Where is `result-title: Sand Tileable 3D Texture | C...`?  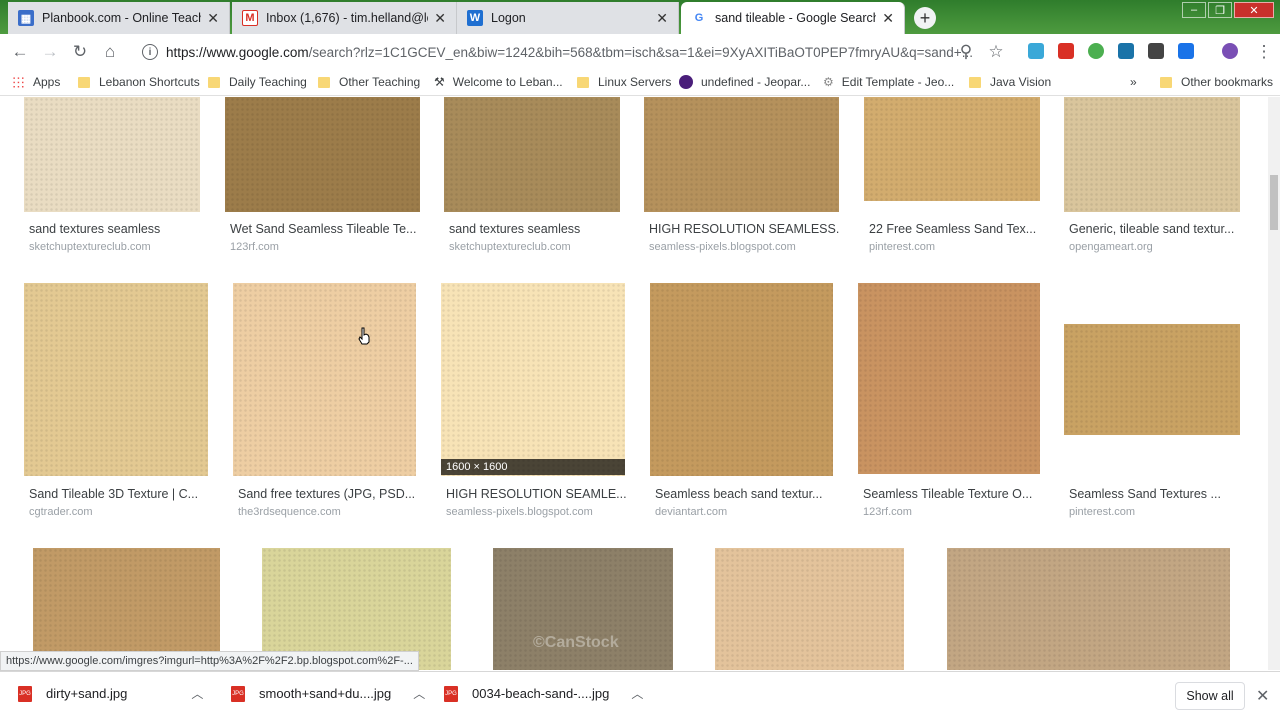 result-title: Sand Tileable 3D Texture | C... is located at coordinates (124, 494).